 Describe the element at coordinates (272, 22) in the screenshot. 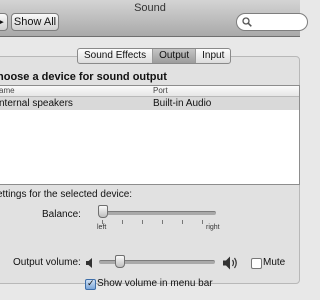

I see `search-input` at that location.